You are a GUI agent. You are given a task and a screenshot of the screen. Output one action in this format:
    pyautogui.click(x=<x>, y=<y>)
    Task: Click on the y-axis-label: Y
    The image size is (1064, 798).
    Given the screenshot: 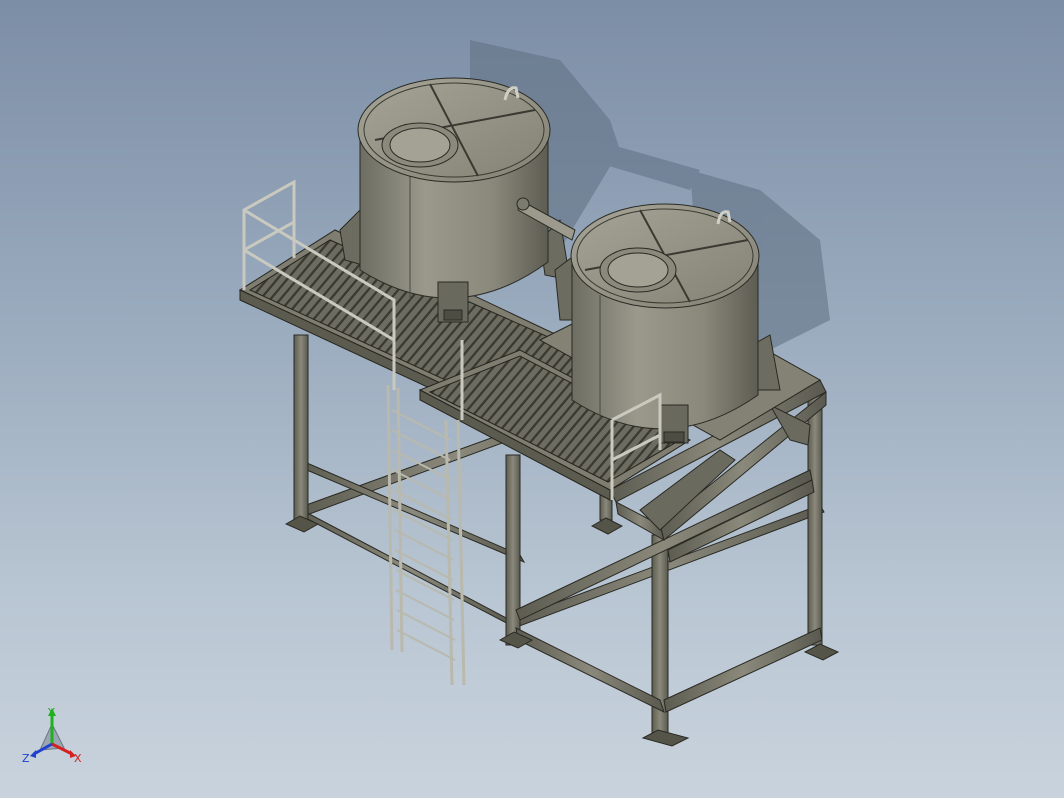 What is the action you would take?
    pyautogui.click(x=51, y=712)
    